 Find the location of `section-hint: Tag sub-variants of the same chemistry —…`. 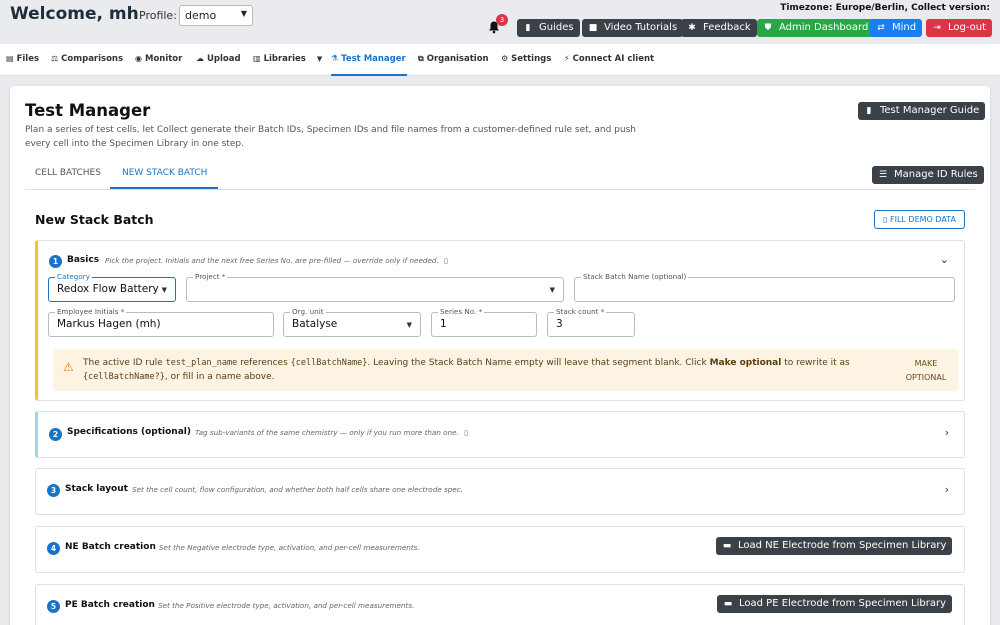

section-hint: Tag sub-variants of the same chemistry —… is located at coordinates (331, 432).